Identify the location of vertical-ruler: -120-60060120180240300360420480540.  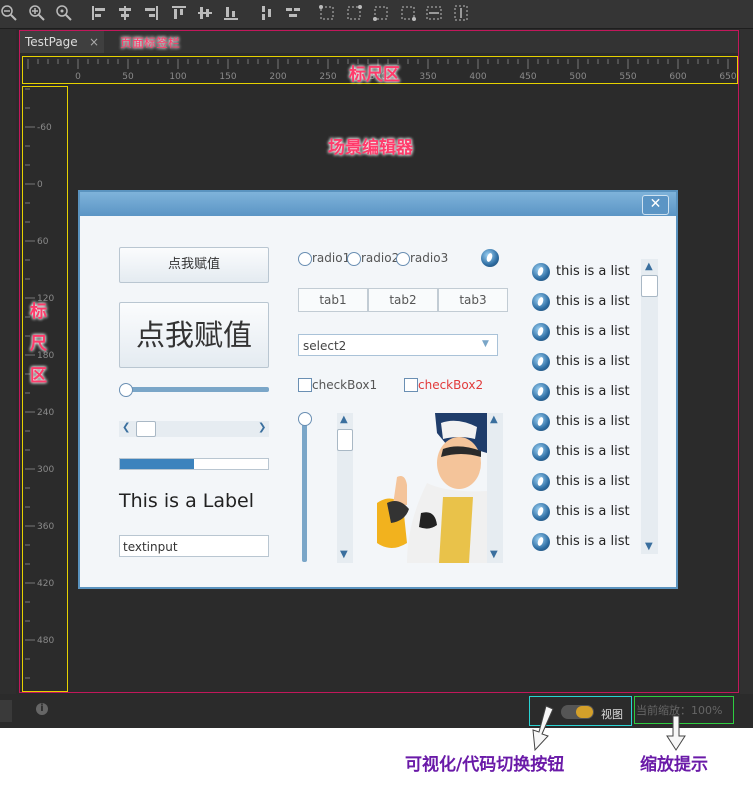
(45, 389).